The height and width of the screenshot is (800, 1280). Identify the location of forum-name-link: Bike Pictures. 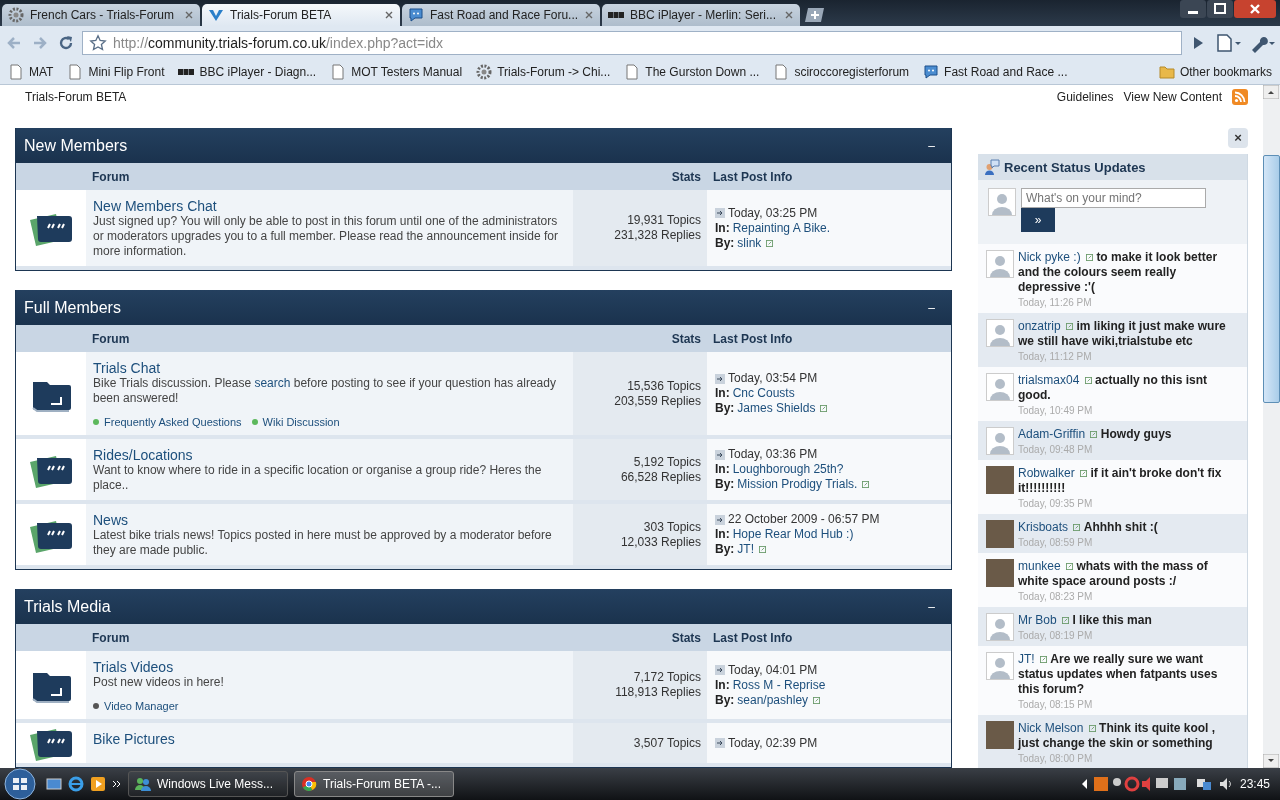
(134, 739).